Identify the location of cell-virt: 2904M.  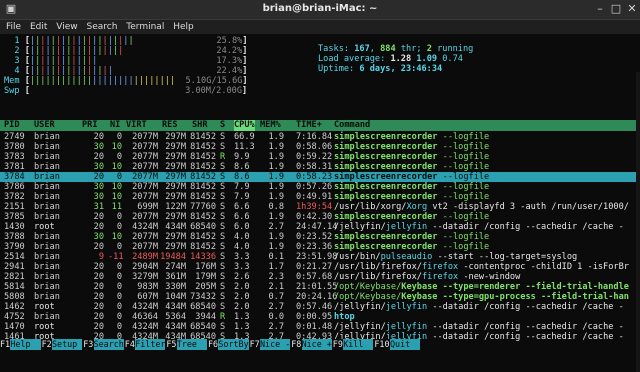
(145, 267).